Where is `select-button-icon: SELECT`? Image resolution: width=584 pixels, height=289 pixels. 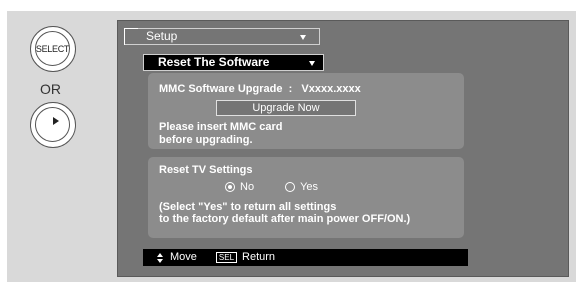
select-button-icon: SELECT is located at coordinates (53, 49).